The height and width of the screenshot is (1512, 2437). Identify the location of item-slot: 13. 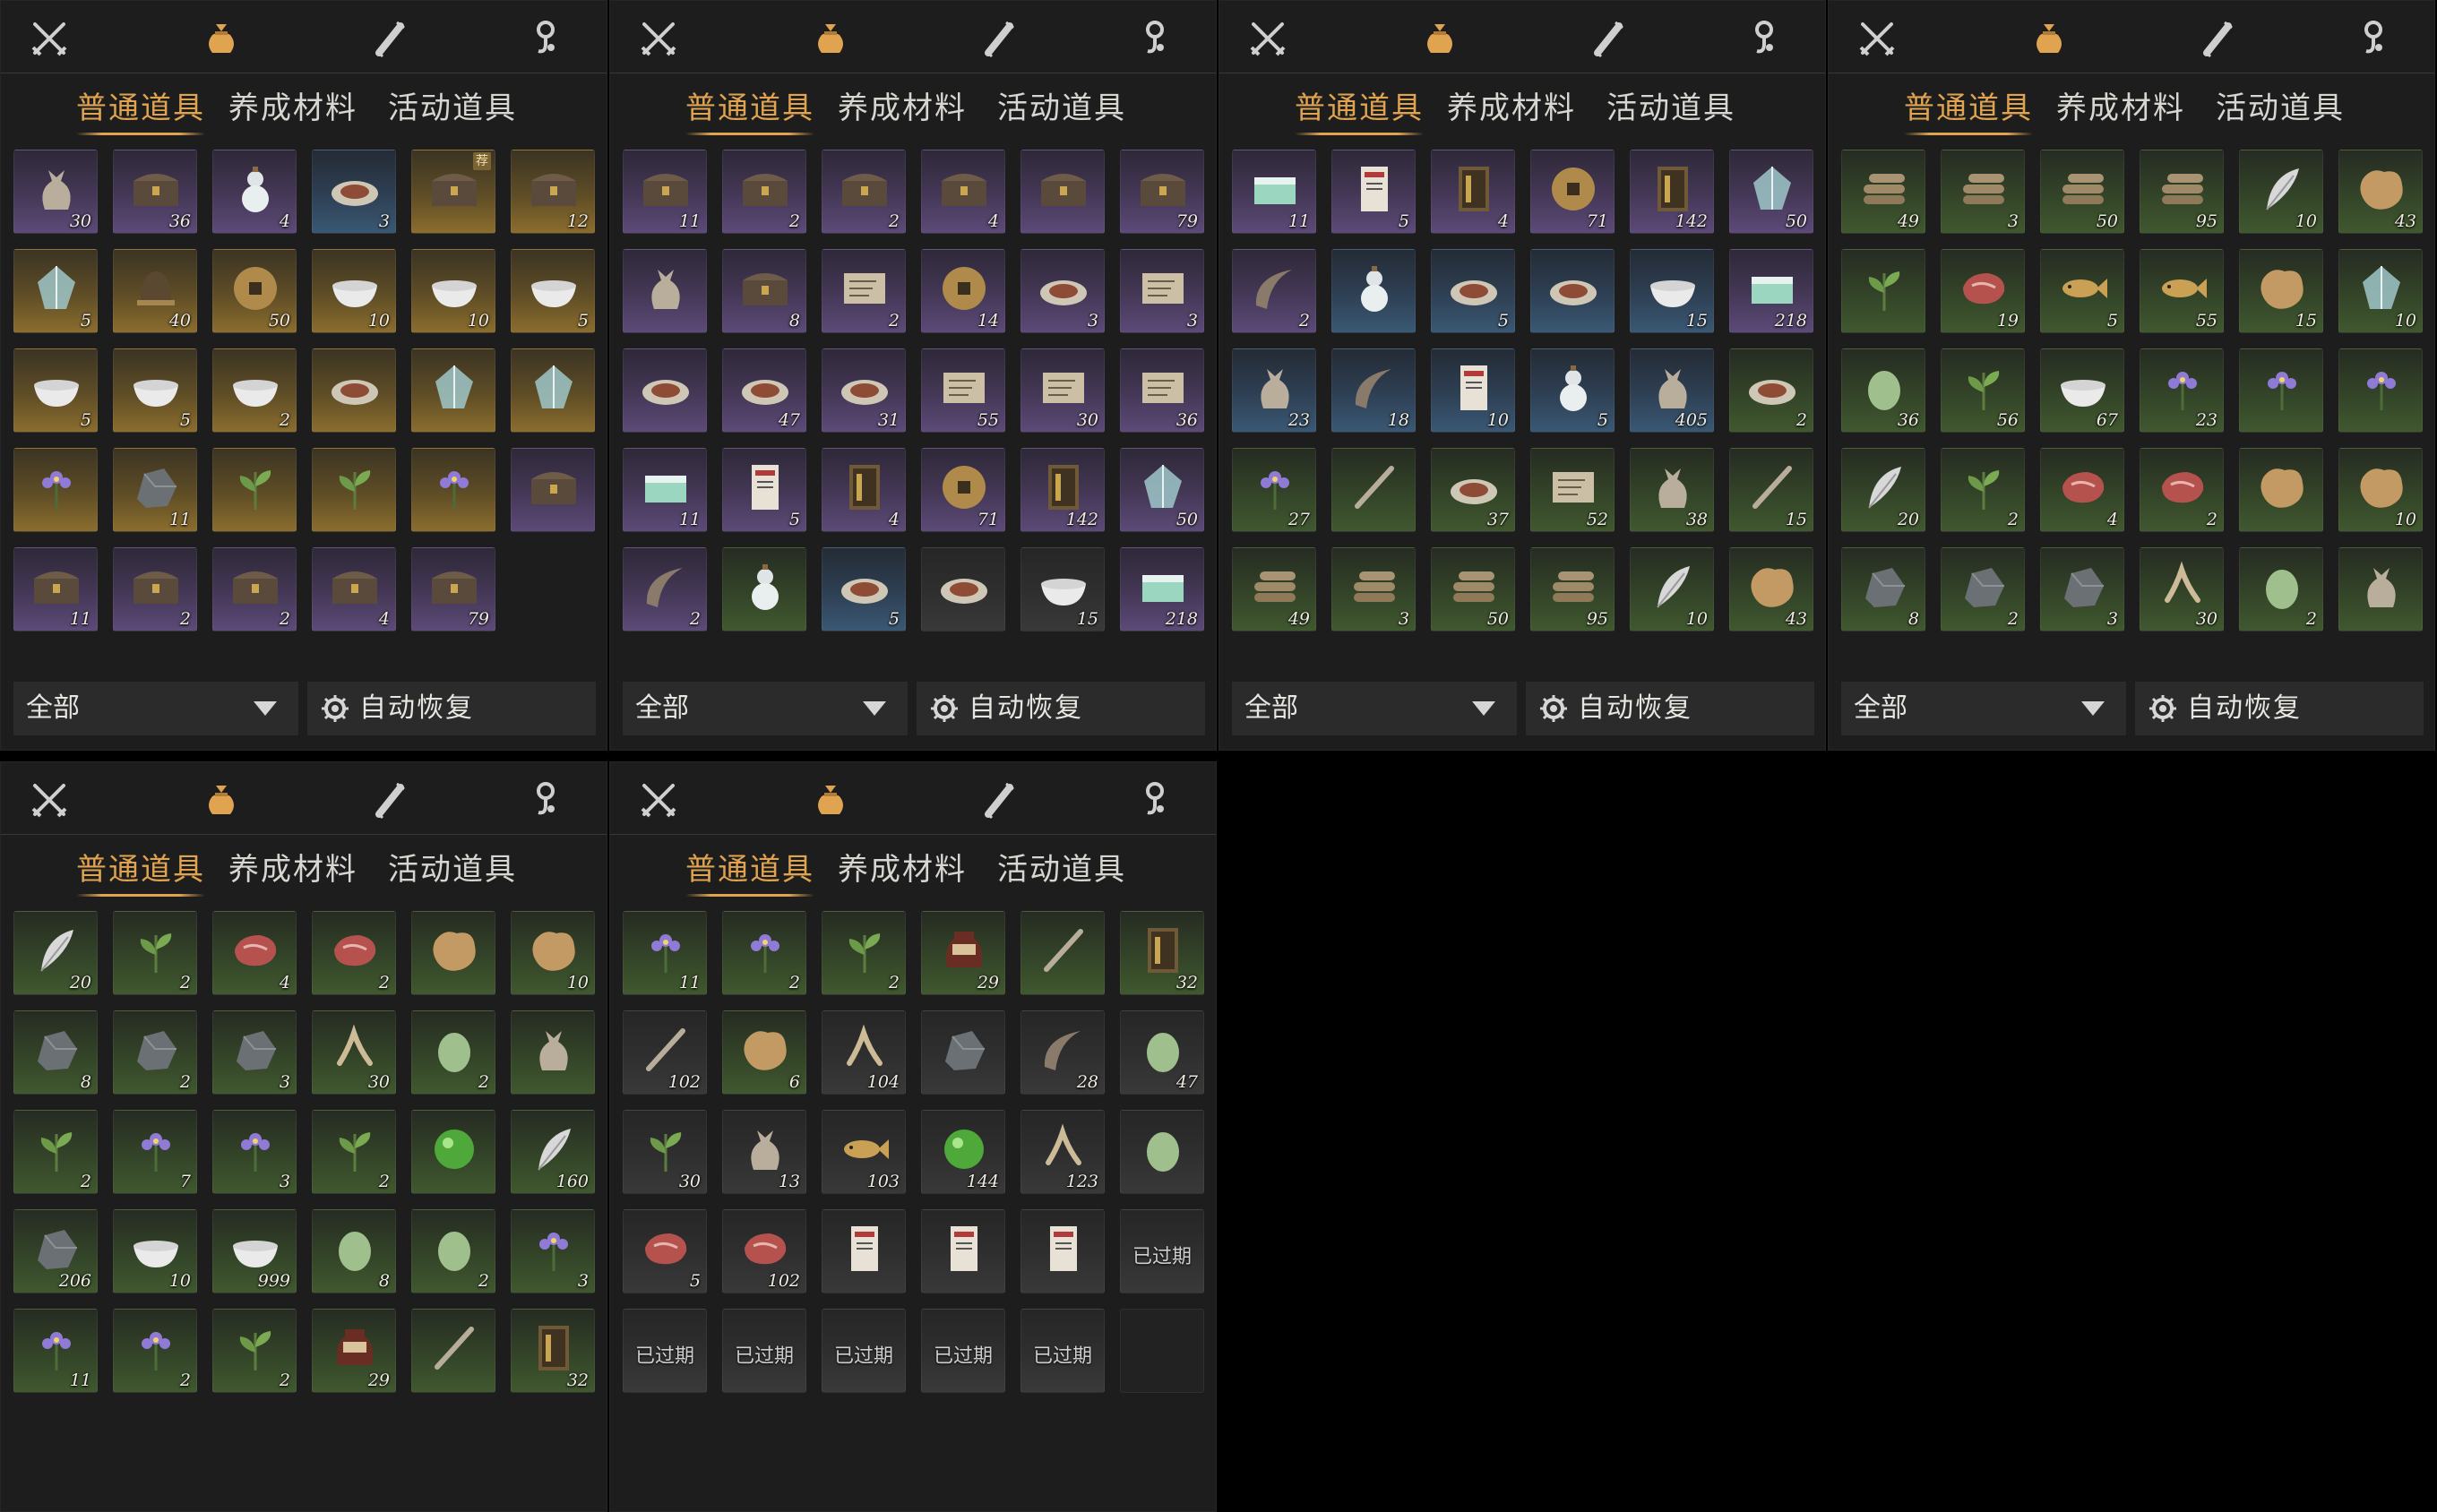
(764, 1152).